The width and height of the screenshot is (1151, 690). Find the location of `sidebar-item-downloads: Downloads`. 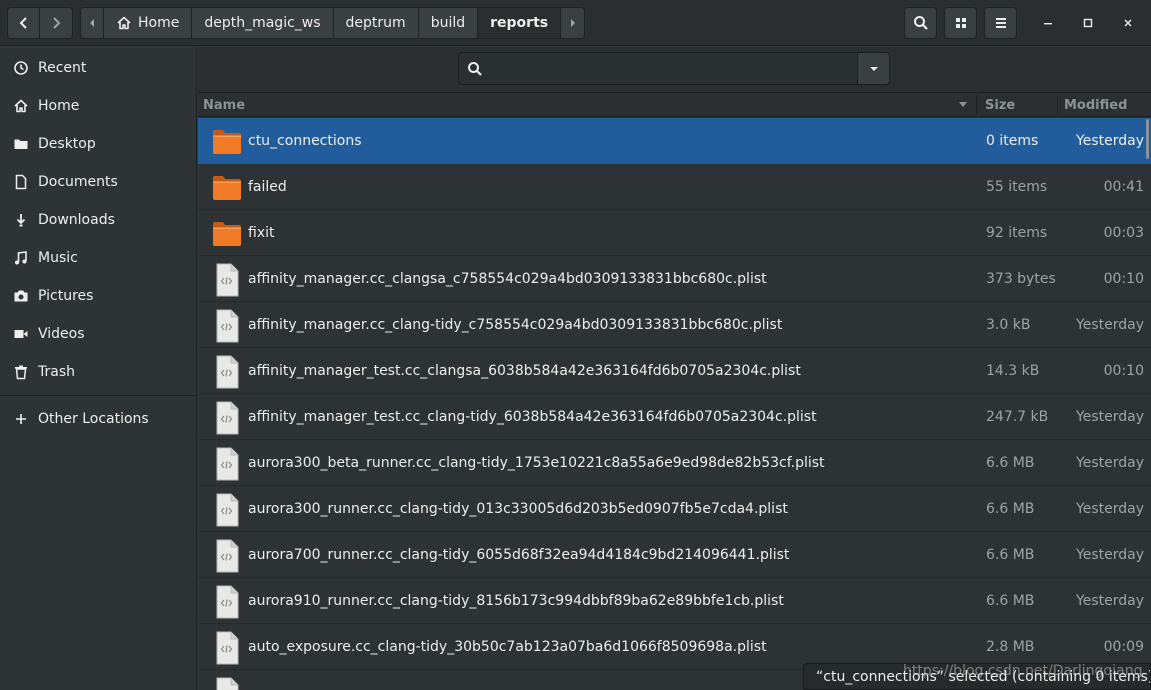

sidebar-item-downloads: Downloads is located at coordinates (98, 220).